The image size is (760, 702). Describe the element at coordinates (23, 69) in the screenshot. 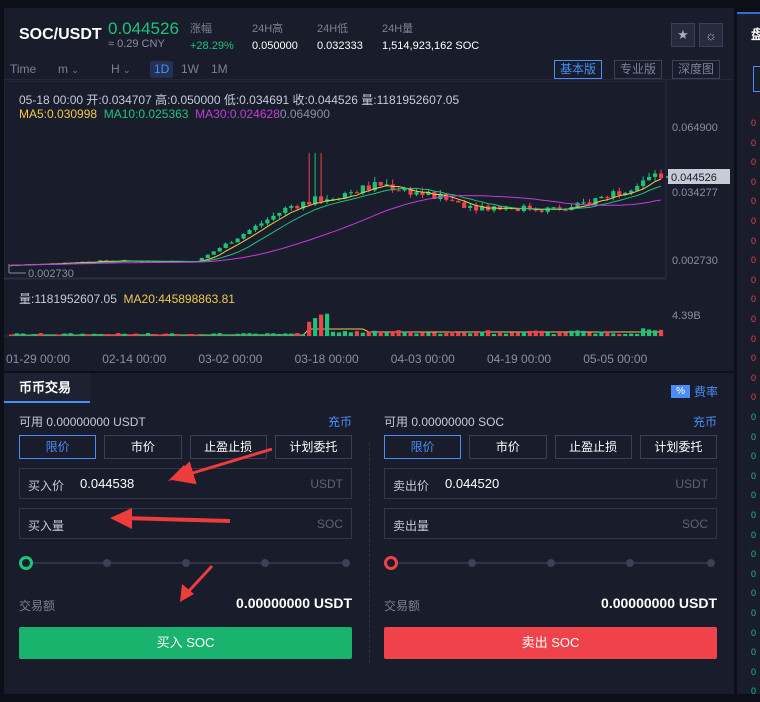

I see `time-toggle: Time` at that location.